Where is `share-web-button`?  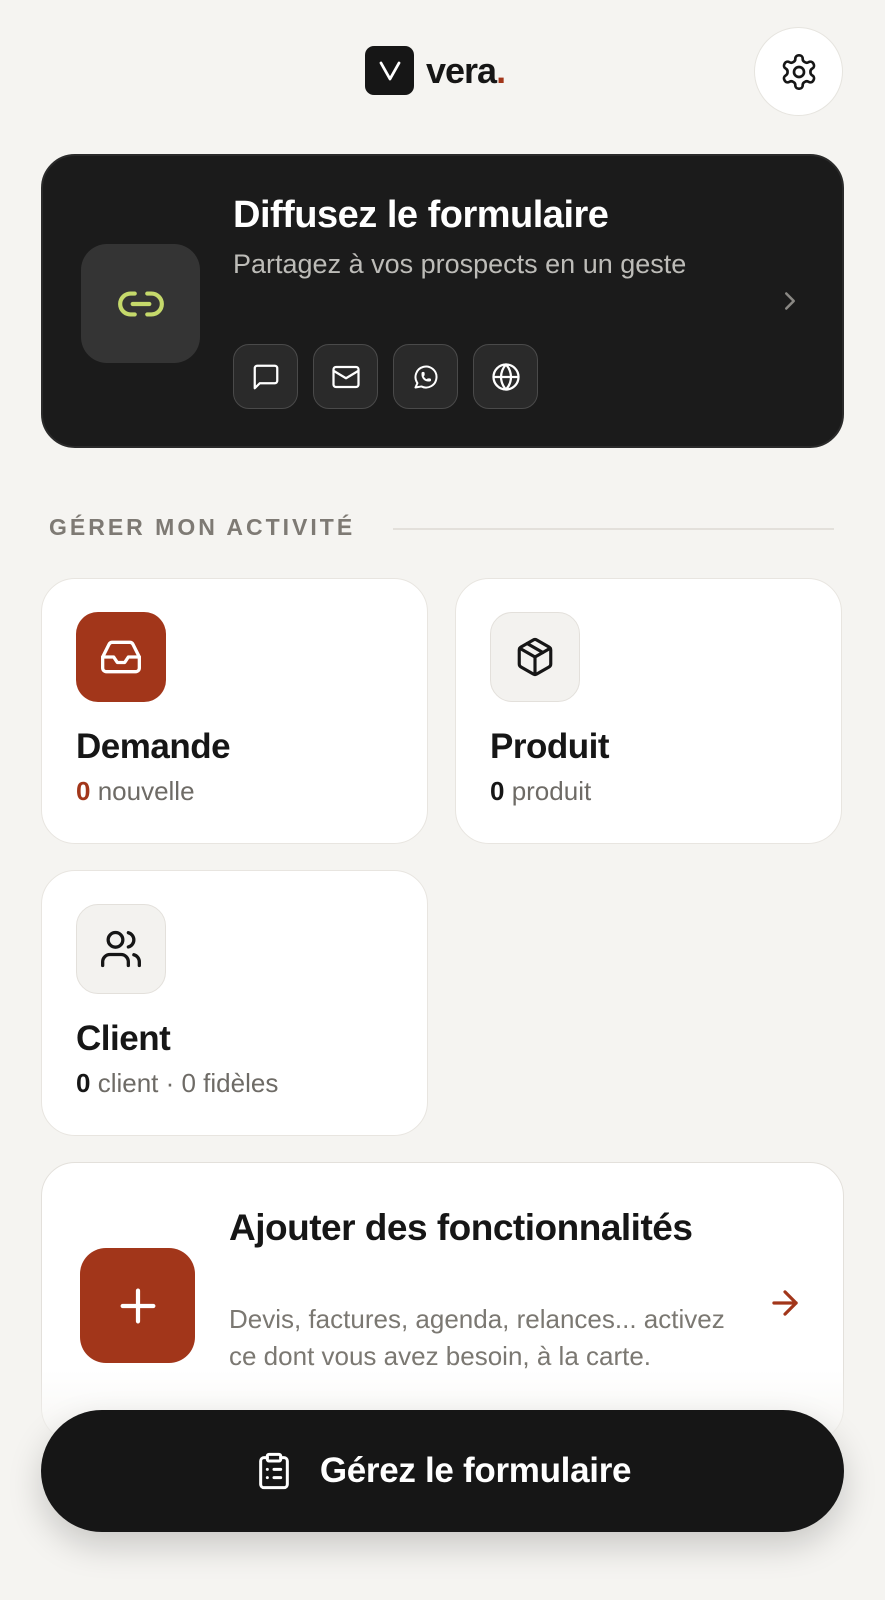
share-web-button is located at coordinates (505, 376).